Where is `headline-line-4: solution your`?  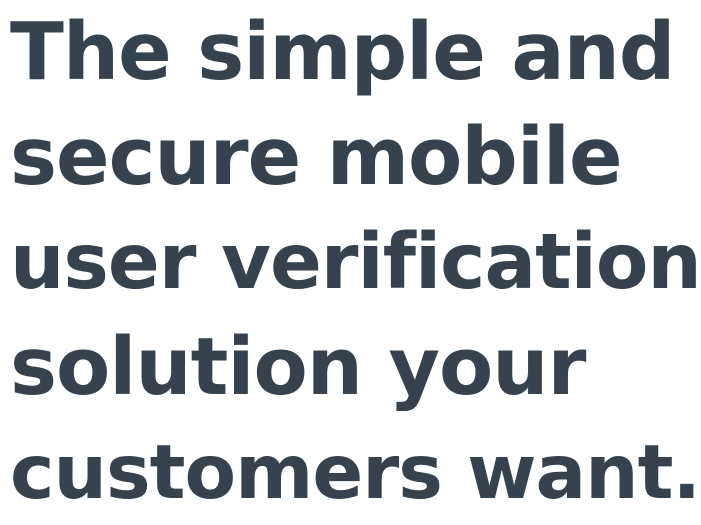 headline-line-4: solution your is located at coordinates (298, 367).